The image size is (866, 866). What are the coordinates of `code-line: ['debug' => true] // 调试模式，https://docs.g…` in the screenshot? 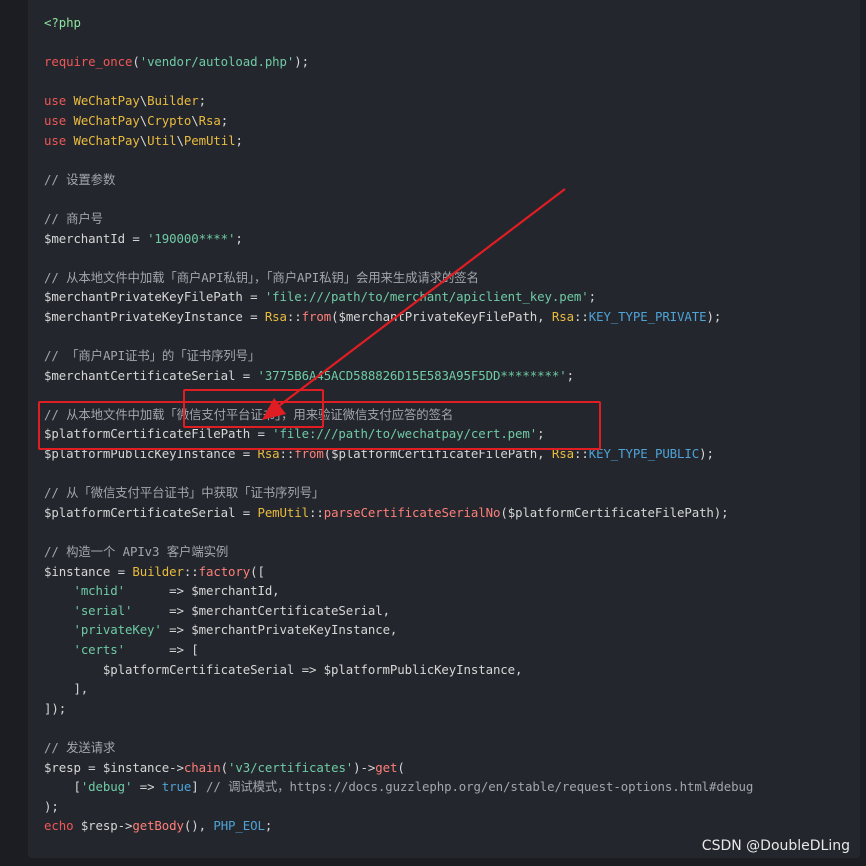 It's located at (398, 787).